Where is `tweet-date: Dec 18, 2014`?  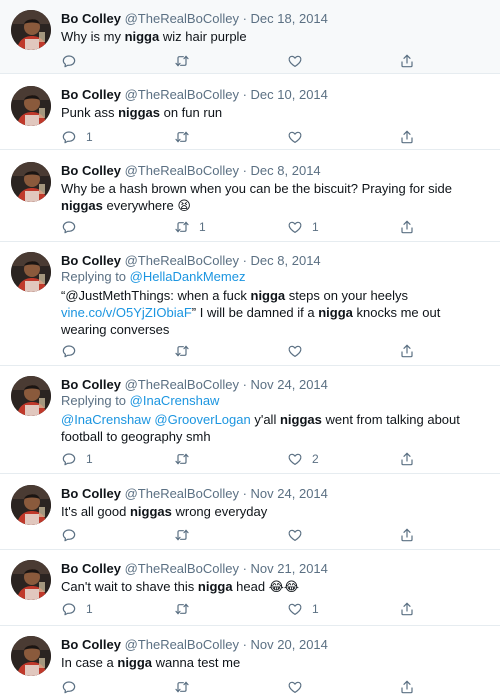
tweet-date: Dec 18, 2014 is located at coordinates (289, 18).